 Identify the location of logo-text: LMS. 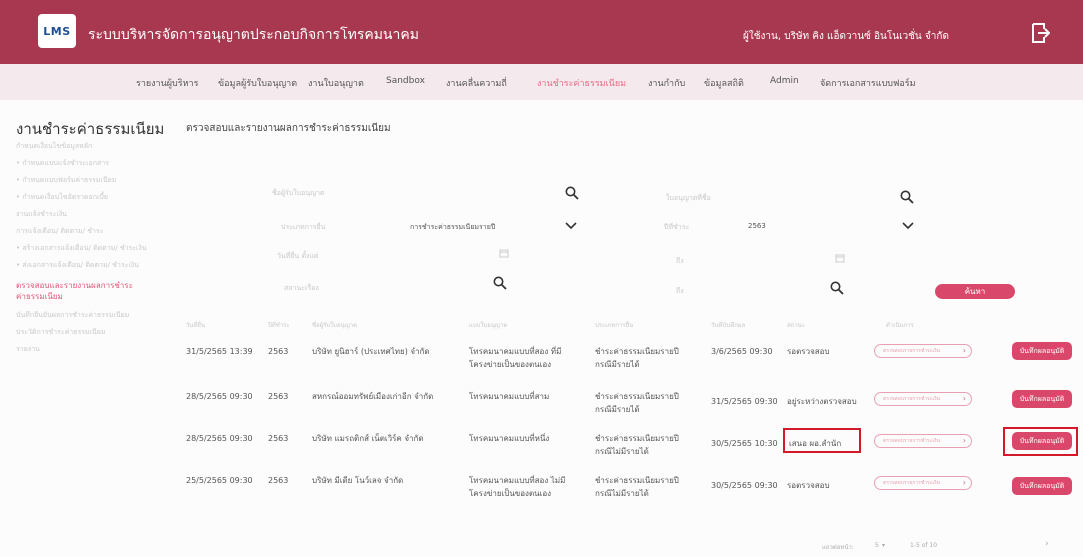
(57, 31).